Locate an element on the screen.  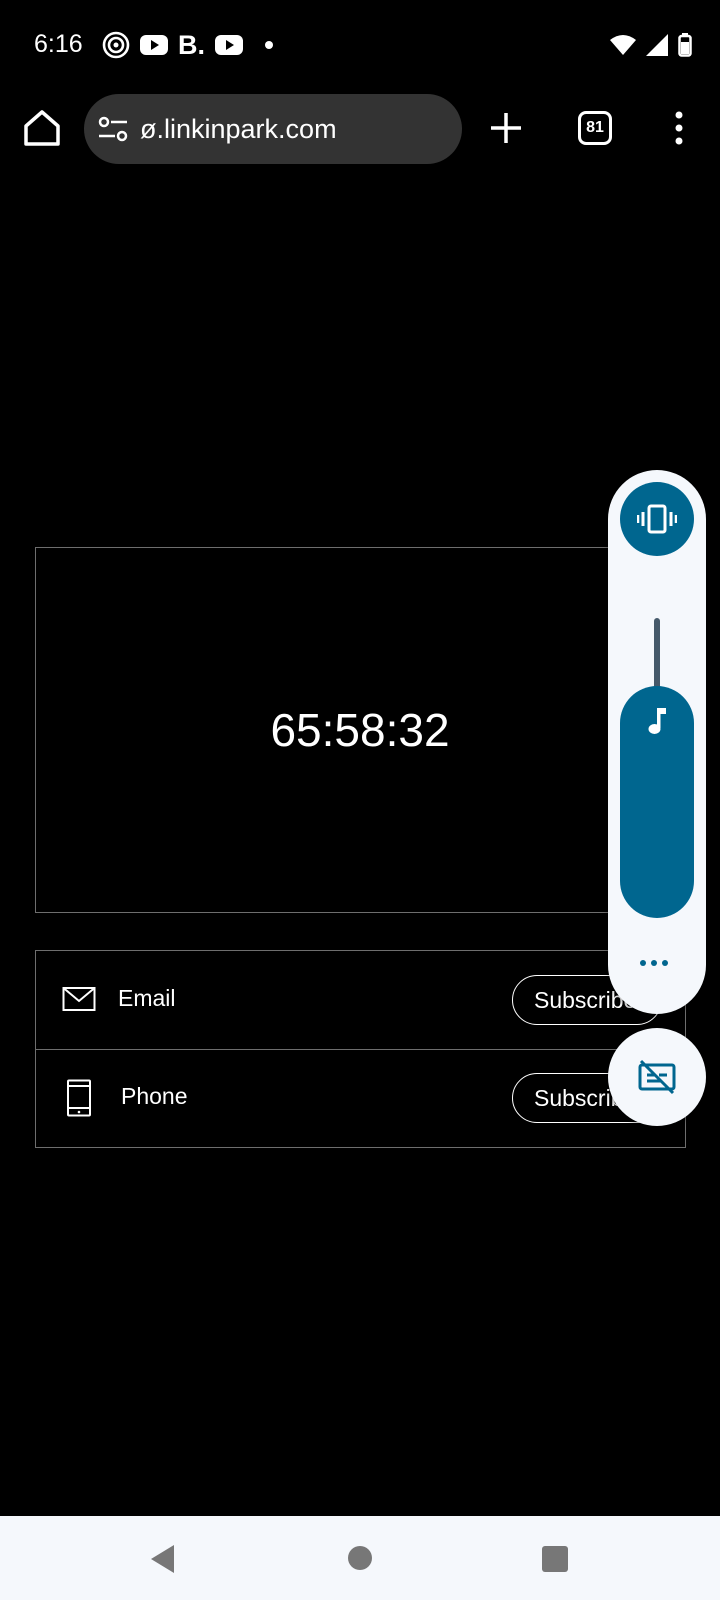
status-bar: 6:16 B. is located at coordinates (360, 45).